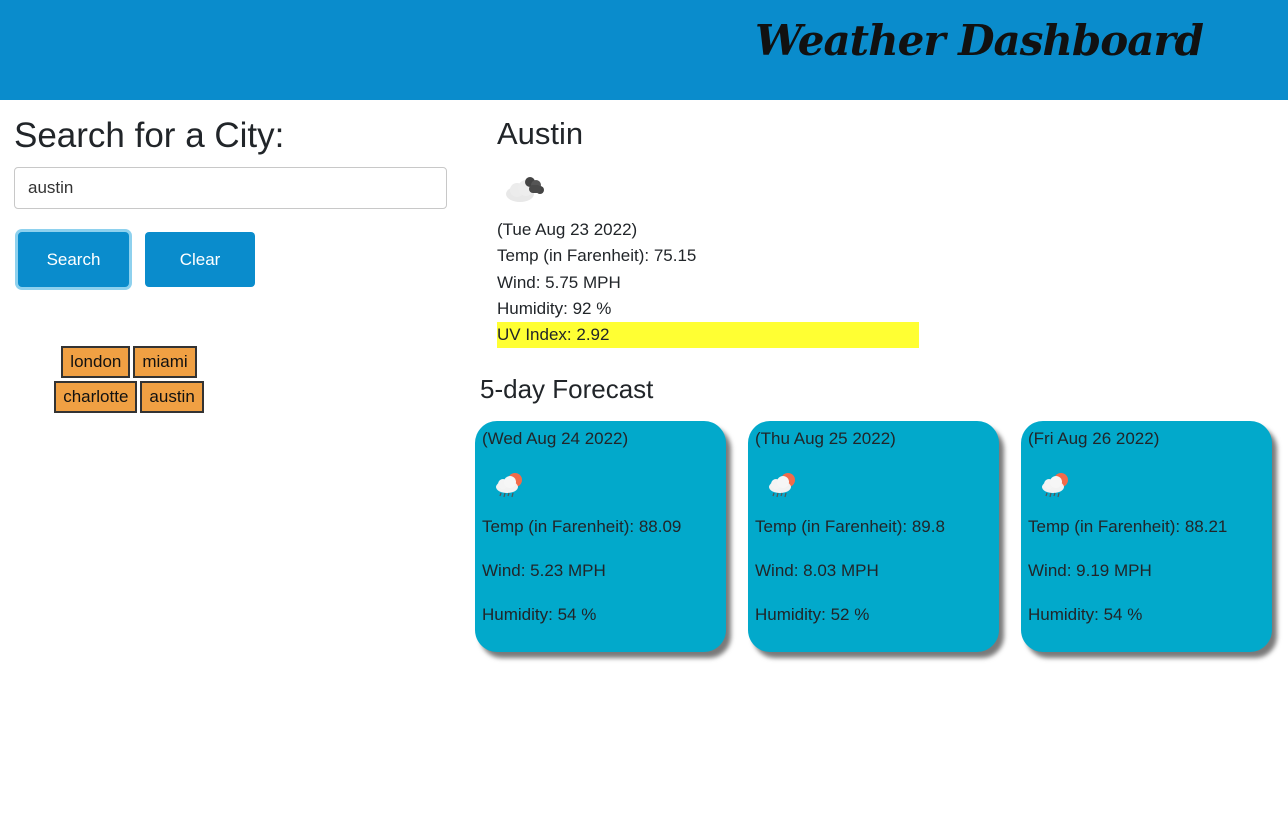 The height and width of the screenshot is (836, 1288). Describe the element at coordinates (567, 229) in the screenshot. I see `current-date: (Tue Aug 23 2022)` at that location.